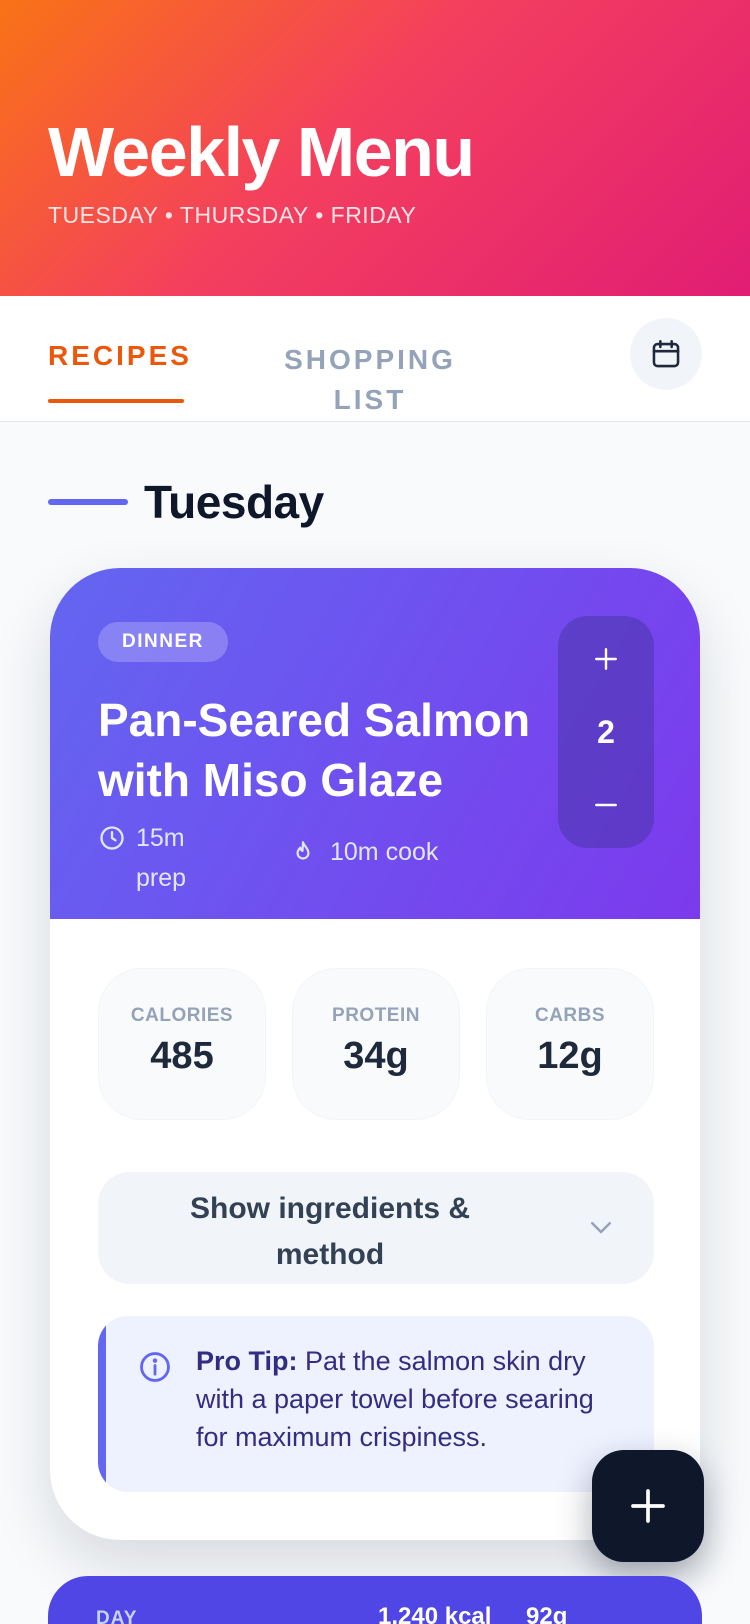 This screenshot has height=1624, width=750. Describe the element at coordinates (118, 356) in the screenshot. I see `tab-recipes: RECIPES` at that location.